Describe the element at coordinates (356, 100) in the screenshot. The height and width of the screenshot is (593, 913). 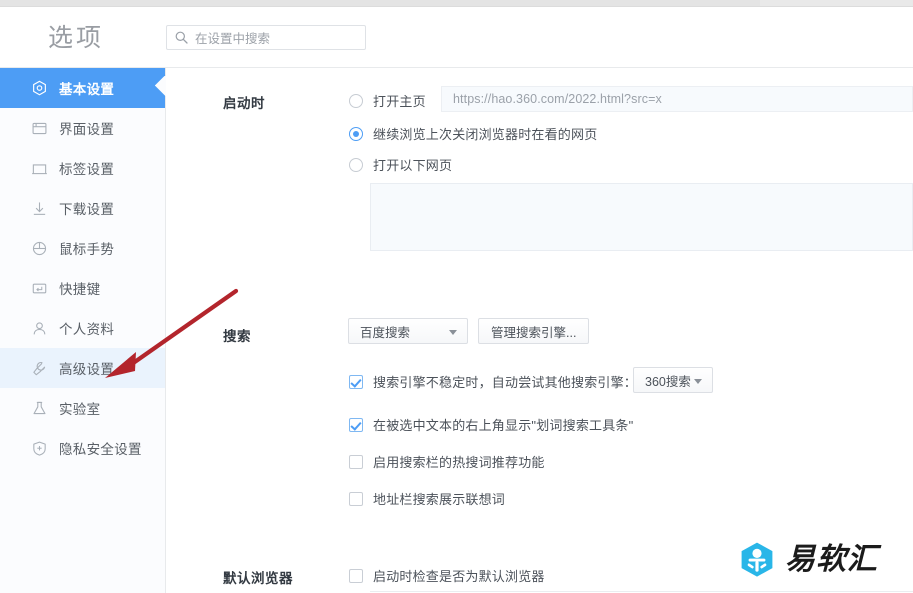
I see `radio-open-homepage` at that location.